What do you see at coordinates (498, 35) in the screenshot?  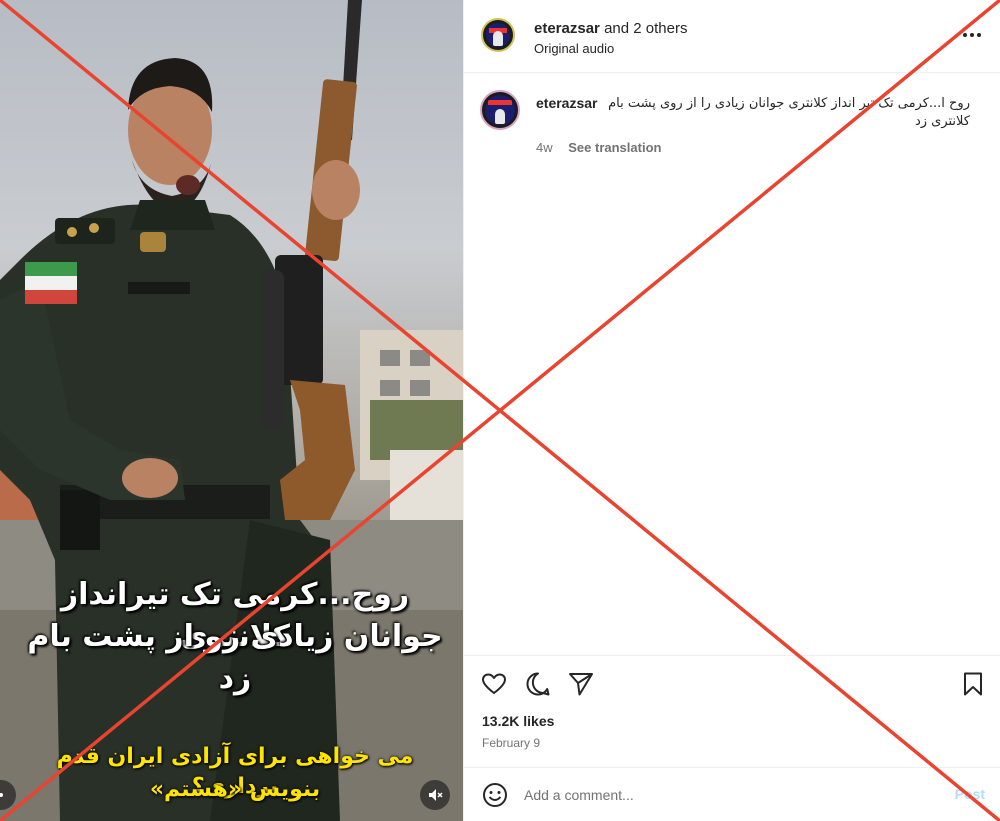 I see `avatar` at bounding box center [498, 35].